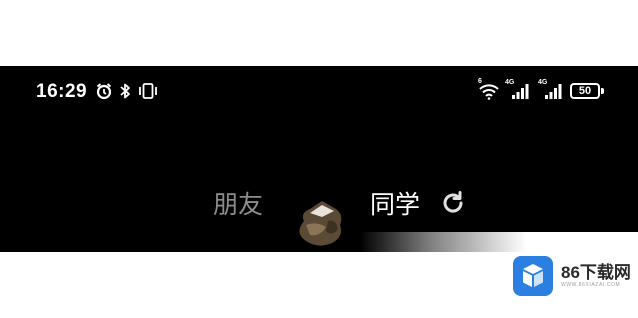 This screenshot has height=318, width=638. What do you see at coordinates (591, 285) in the screenshot?
I see `watermark-url: WWW.86XIAZAI.COM` at bounding box center [591, 285].